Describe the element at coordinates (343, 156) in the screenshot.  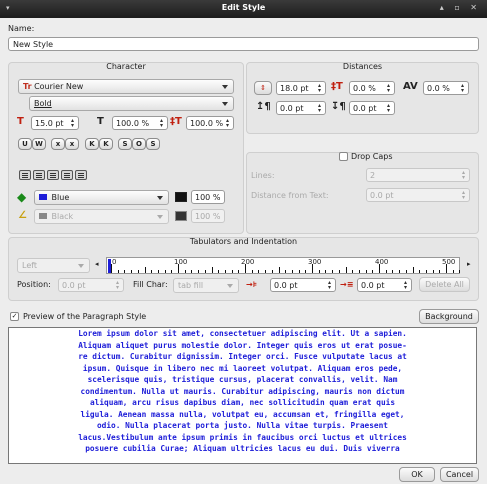
I see `dropcaps-checkbox` at that location.